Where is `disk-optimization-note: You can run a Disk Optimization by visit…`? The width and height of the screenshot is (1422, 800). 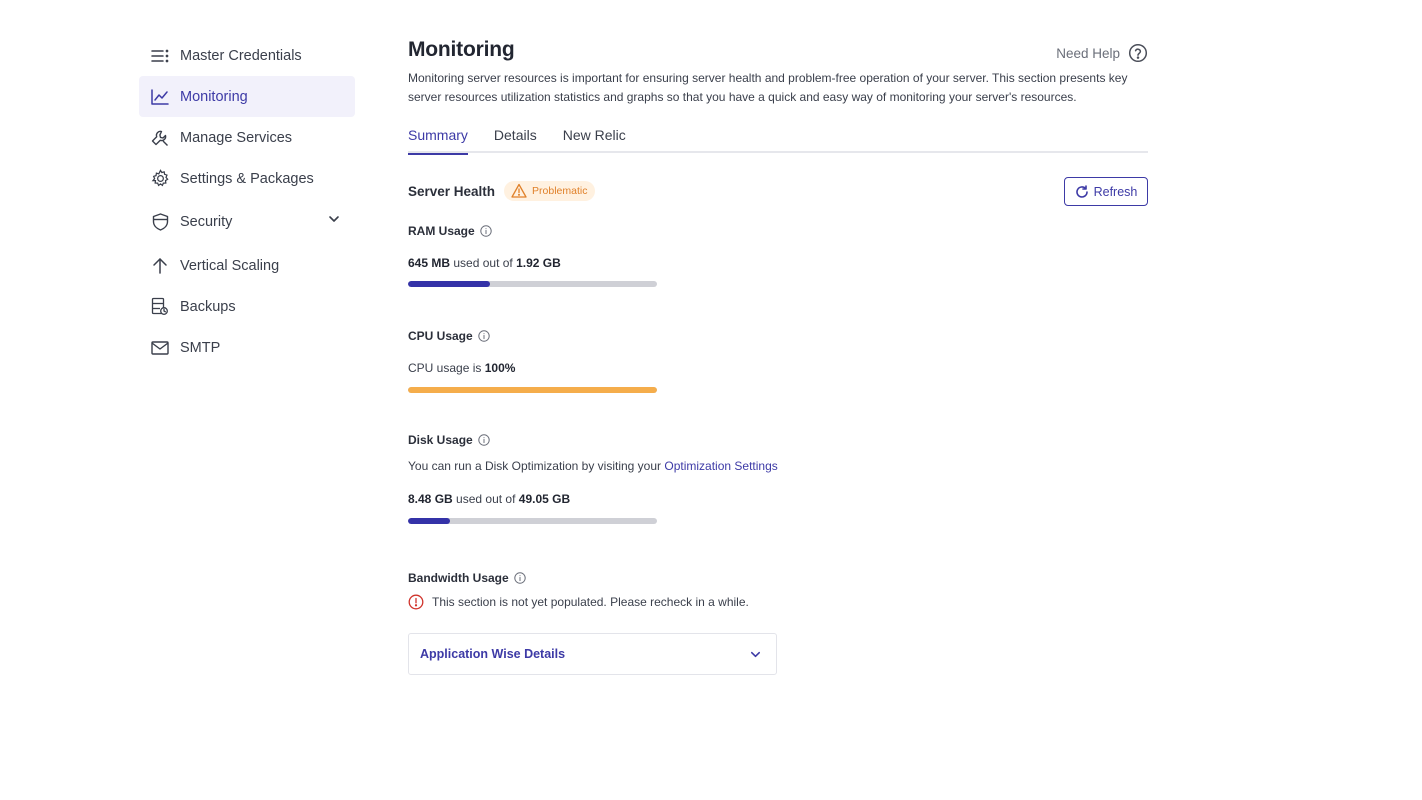
disk-optimization-note: You can run a Disk Optimization by visit… is located at coordinates (778, 466).